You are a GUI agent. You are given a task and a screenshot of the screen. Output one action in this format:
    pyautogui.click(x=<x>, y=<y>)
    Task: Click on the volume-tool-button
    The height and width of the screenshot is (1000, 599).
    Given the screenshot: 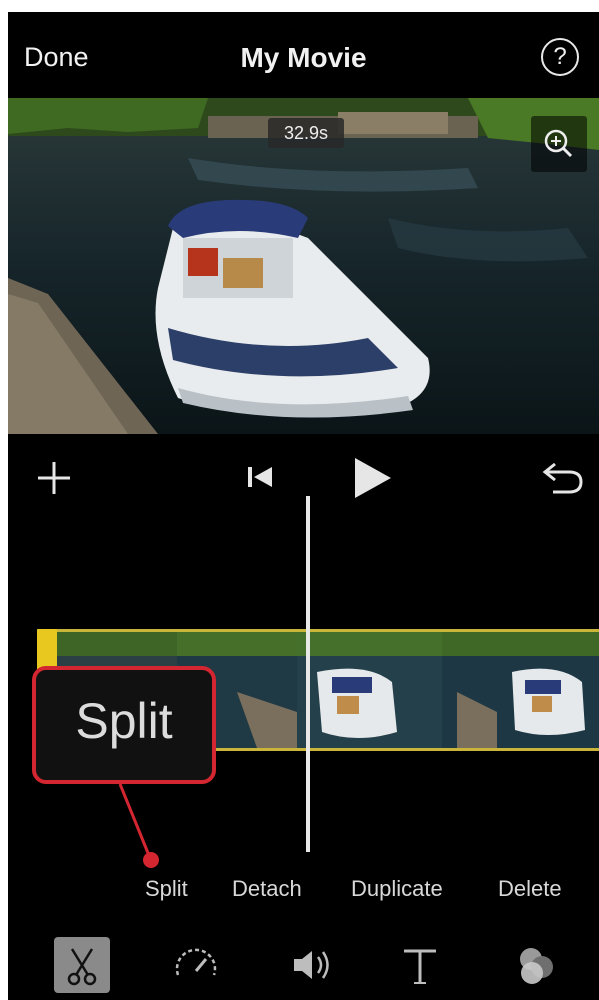 What is the action you would take?
    pyautogui.click(x=312, y=965)
    